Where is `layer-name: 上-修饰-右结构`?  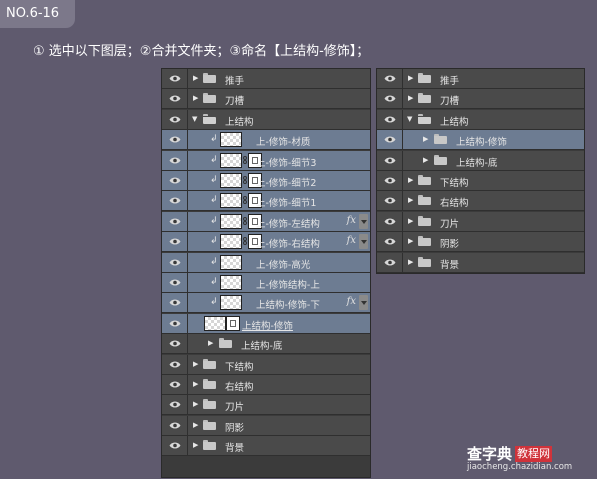
layer-name: 上-修饰-右结构 is located at coordinates (288, 245).